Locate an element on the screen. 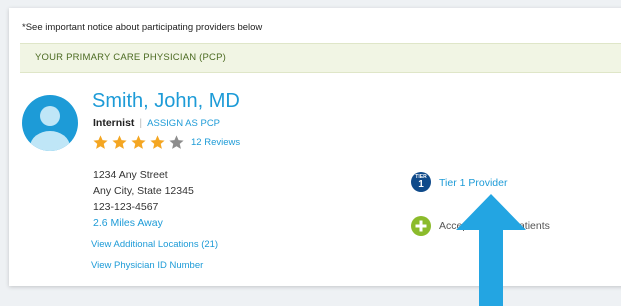 The width and height of the screenshot is (621, 306). person-icon is located at coordinates (50, 128).